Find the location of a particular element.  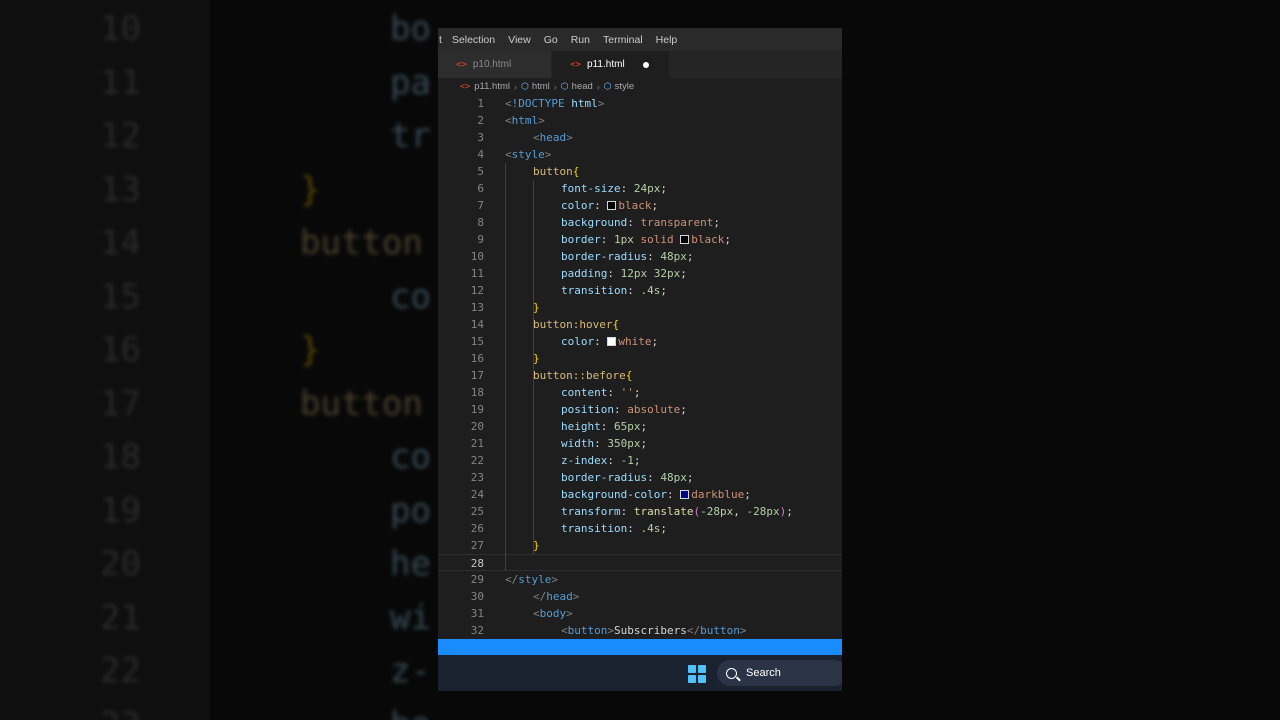

windows-start-icon is located at coordinates (697, 674).